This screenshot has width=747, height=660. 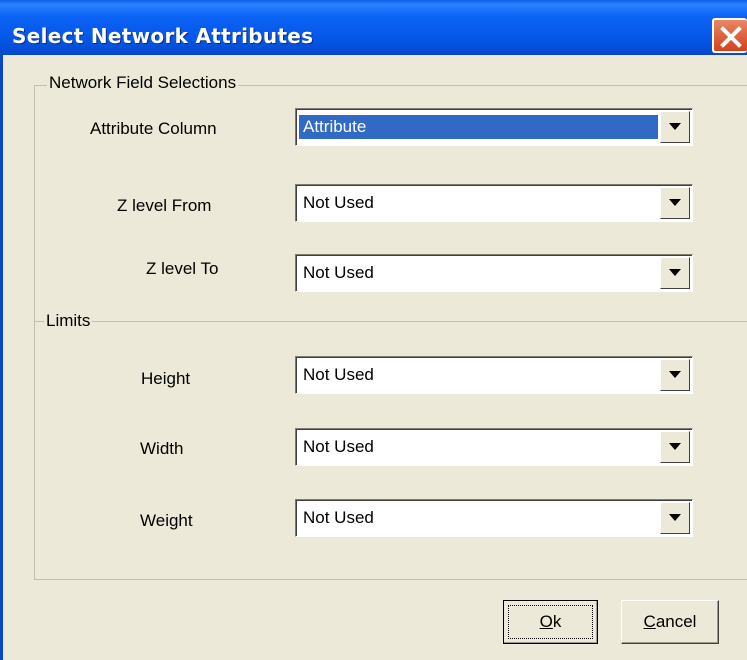 What do you see at coordinates (338, 517) in the screenshot?
I see `weight-value: Not Used` at bounding box center [338, 517].